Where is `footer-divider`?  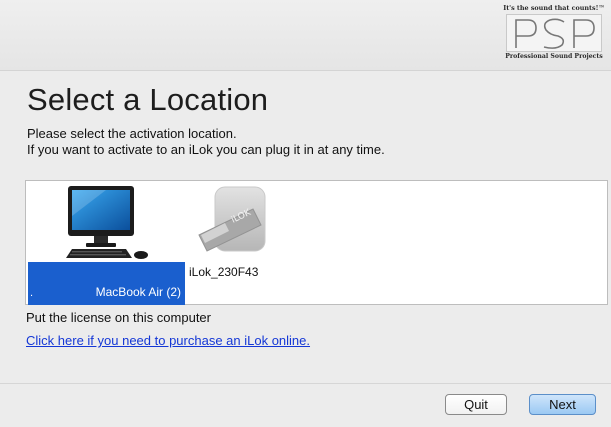
footer-divider is located at coordinates (305, 383).